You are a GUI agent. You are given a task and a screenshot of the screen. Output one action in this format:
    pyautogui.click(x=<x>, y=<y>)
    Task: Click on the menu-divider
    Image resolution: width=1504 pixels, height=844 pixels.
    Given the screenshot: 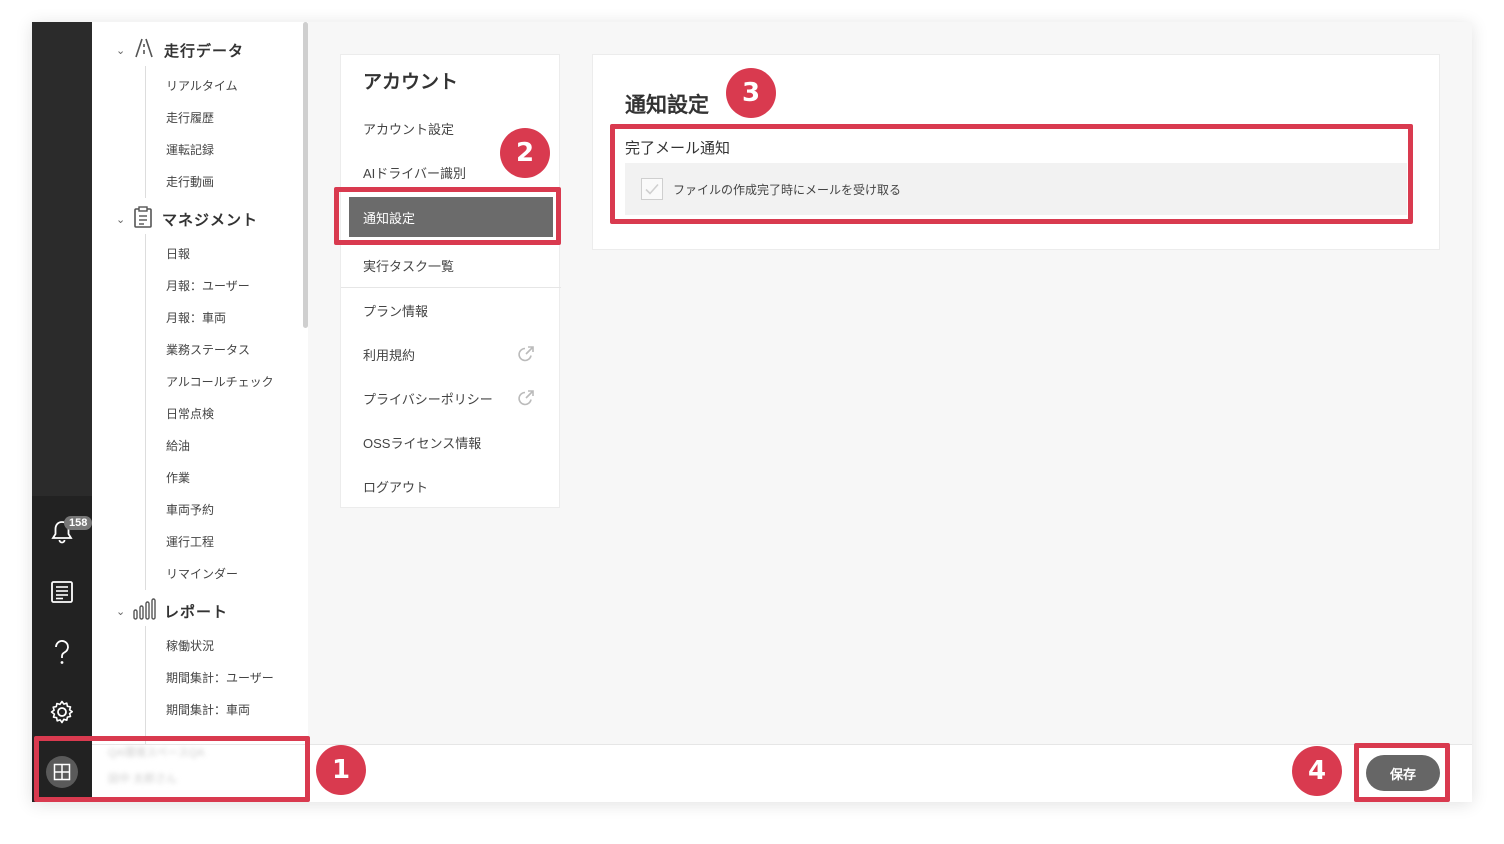 What is the action you would take?
    pyautogui.click(x=451, y=287)
    